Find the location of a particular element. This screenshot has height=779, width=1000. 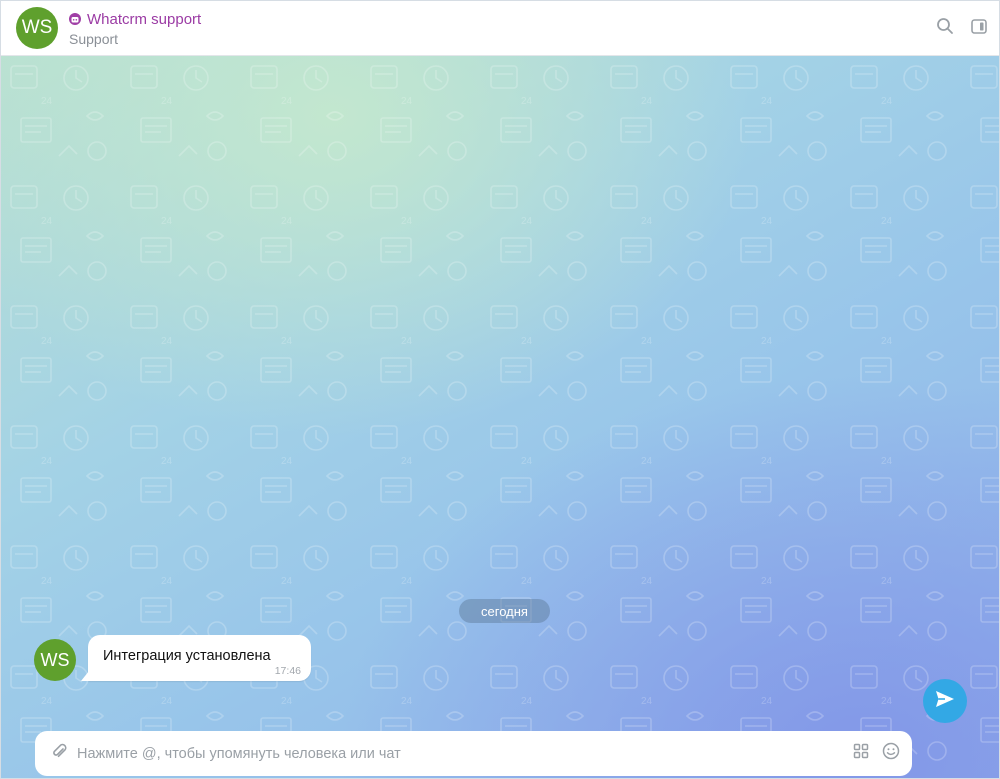

date-separator: сегодня is located at coordinates (504, 611).